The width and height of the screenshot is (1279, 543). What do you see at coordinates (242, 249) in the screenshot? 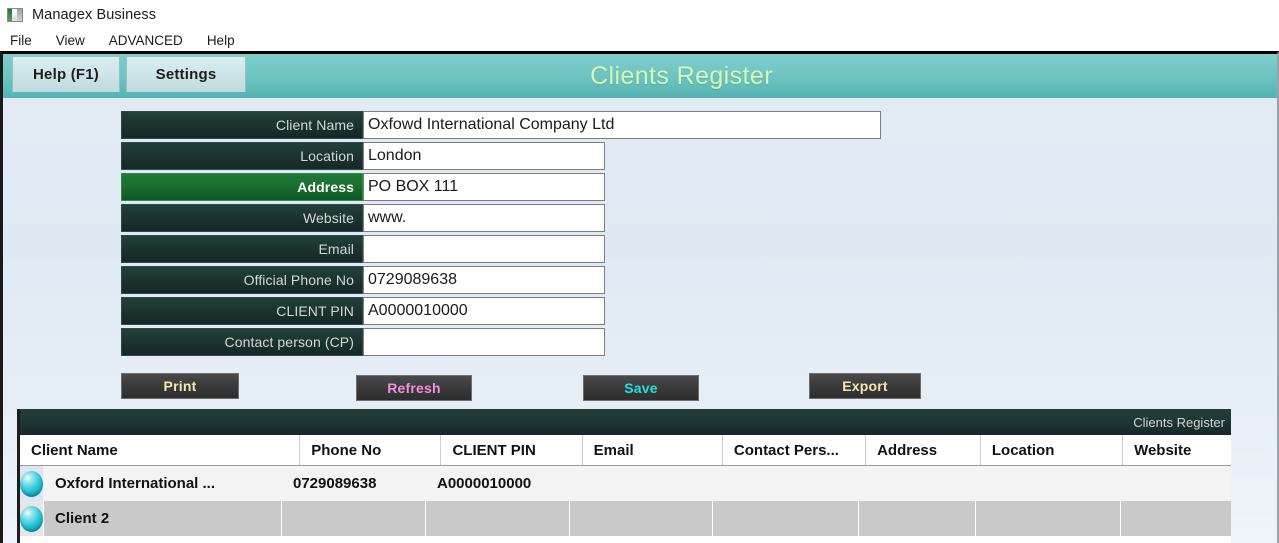
I see `label-email: Email` at bounding box center [242, 249].